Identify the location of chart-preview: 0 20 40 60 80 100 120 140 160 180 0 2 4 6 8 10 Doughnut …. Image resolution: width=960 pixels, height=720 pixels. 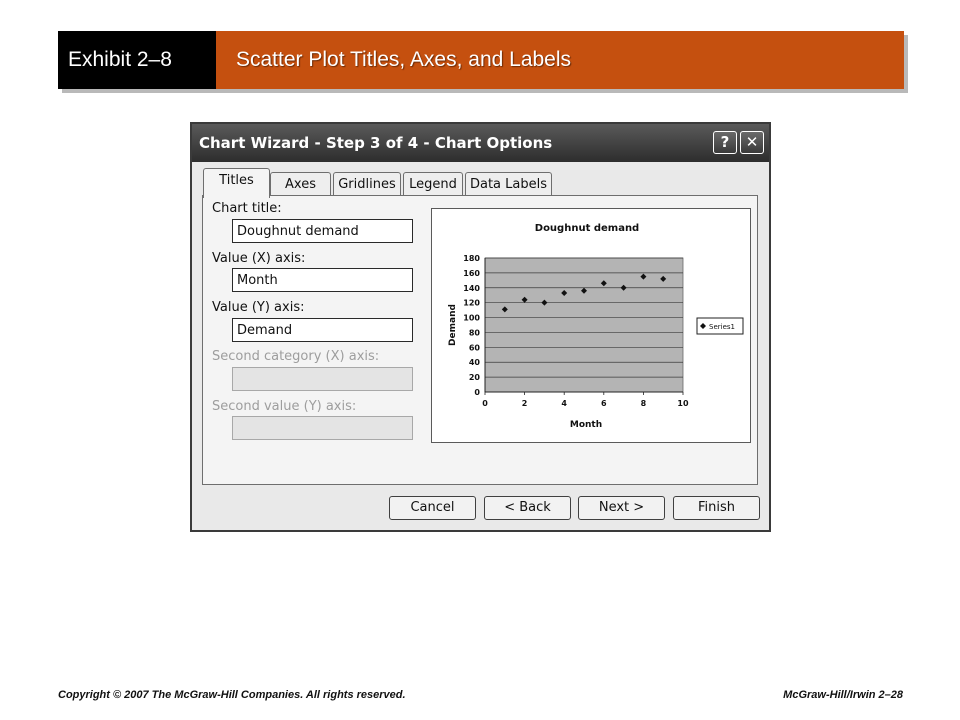
(591, 325).